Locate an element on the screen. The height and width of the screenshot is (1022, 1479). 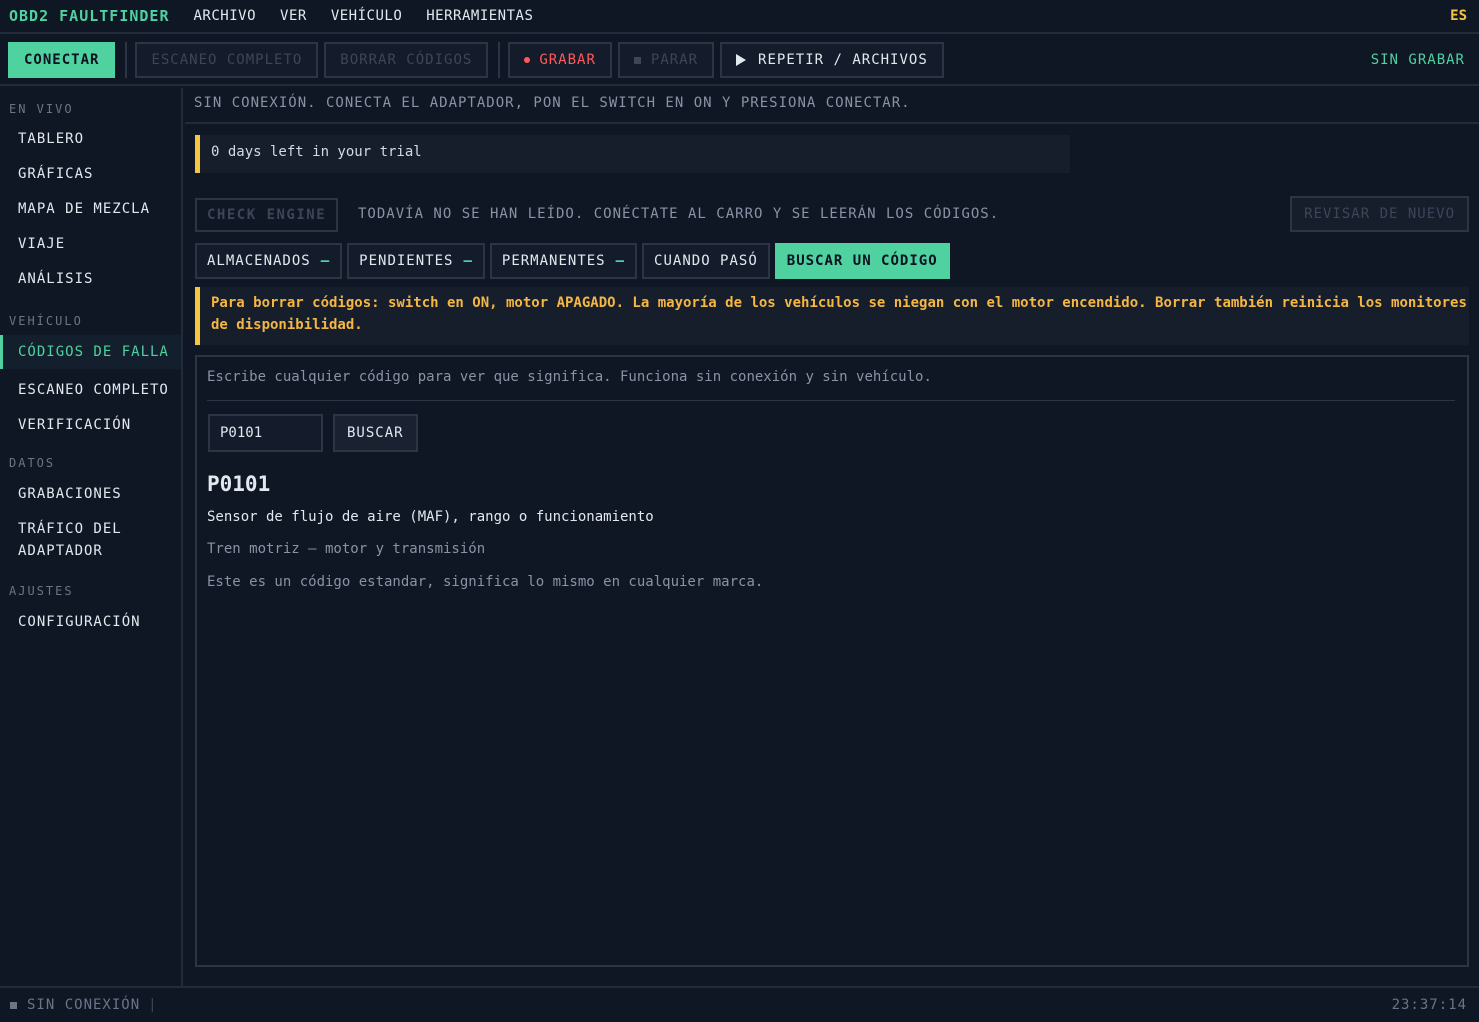
tab-buscar-codigo: BUSCAR UN CÓDIGO is located at coordinates (862, 261).